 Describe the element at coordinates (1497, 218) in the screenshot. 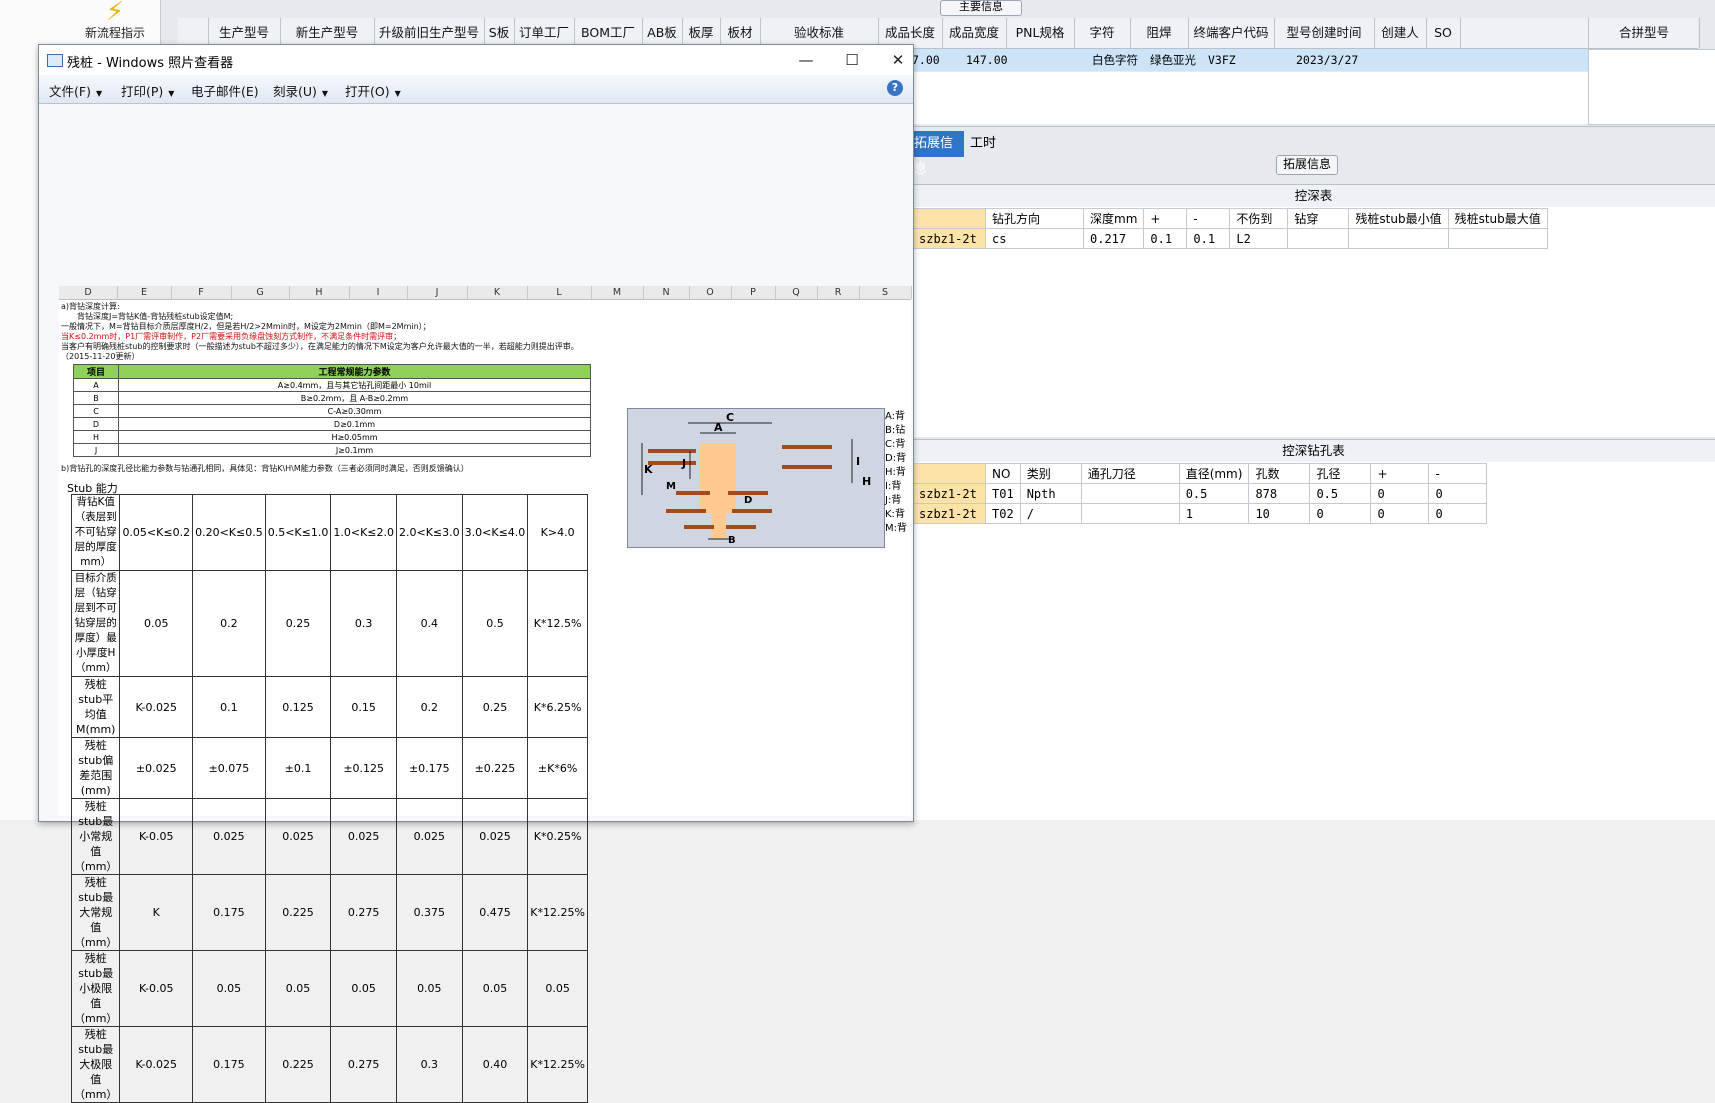

I see `depth-header: 残桩stub最大值` at that location.